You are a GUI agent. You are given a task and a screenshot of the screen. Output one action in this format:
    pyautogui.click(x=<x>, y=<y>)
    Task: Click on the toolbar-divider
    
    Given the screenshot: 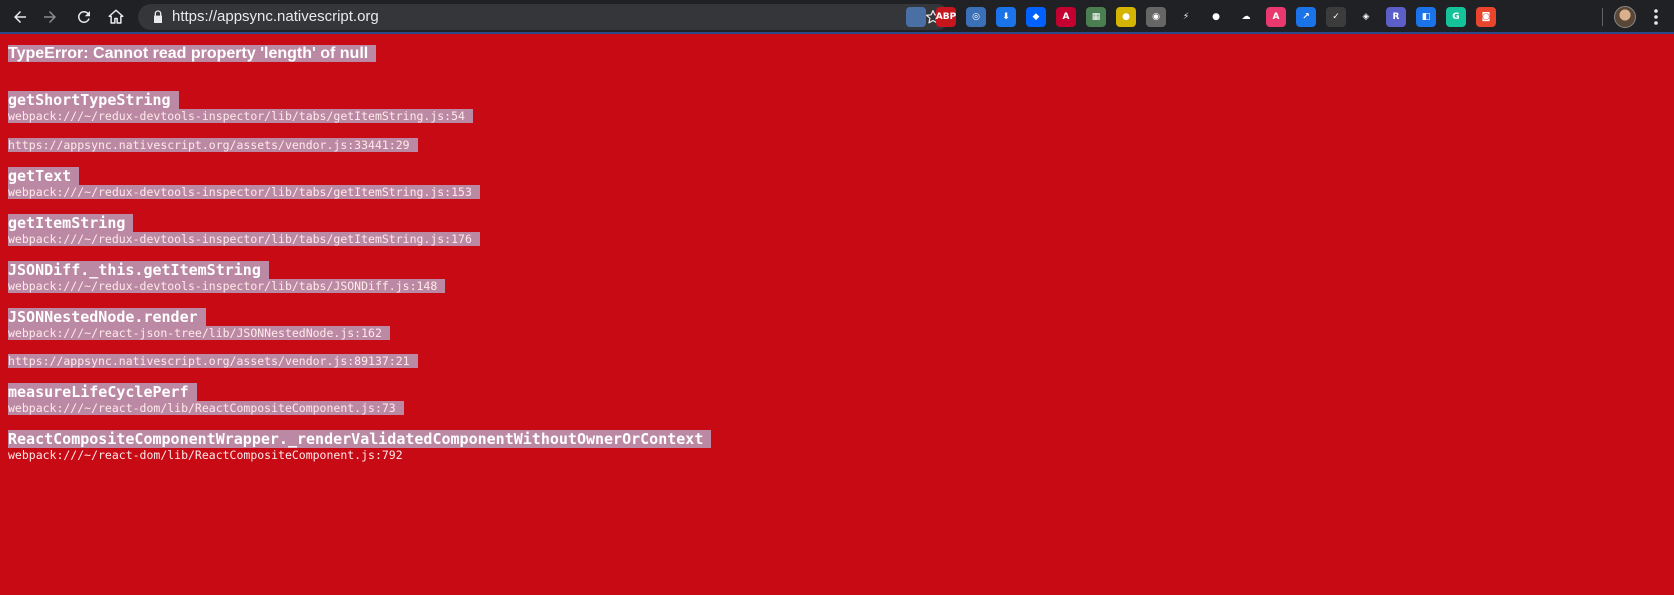 What is the action you would take?
    pyautogui.click(x=1602, y=17)
    